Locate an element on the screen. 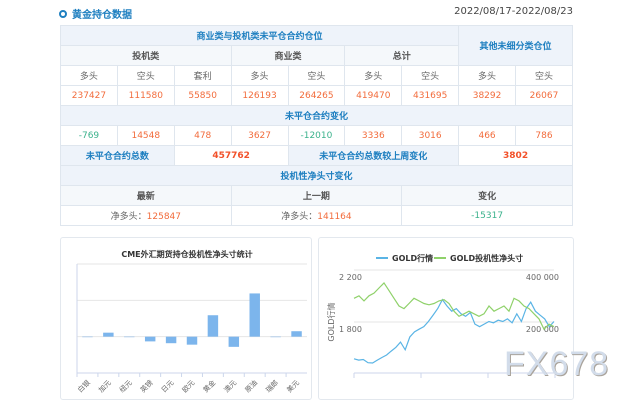 This screenshot has height=405, width=634. net-header-latest: 最新 is located at coordinates (146, 195).